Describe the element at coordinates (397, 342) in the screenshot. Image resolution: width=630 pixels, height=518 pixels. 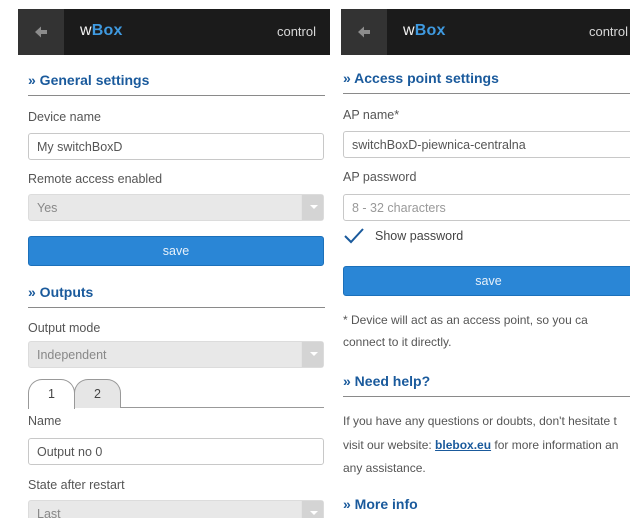
I see `ap-note-line-2: connect to it directly.` at that location.